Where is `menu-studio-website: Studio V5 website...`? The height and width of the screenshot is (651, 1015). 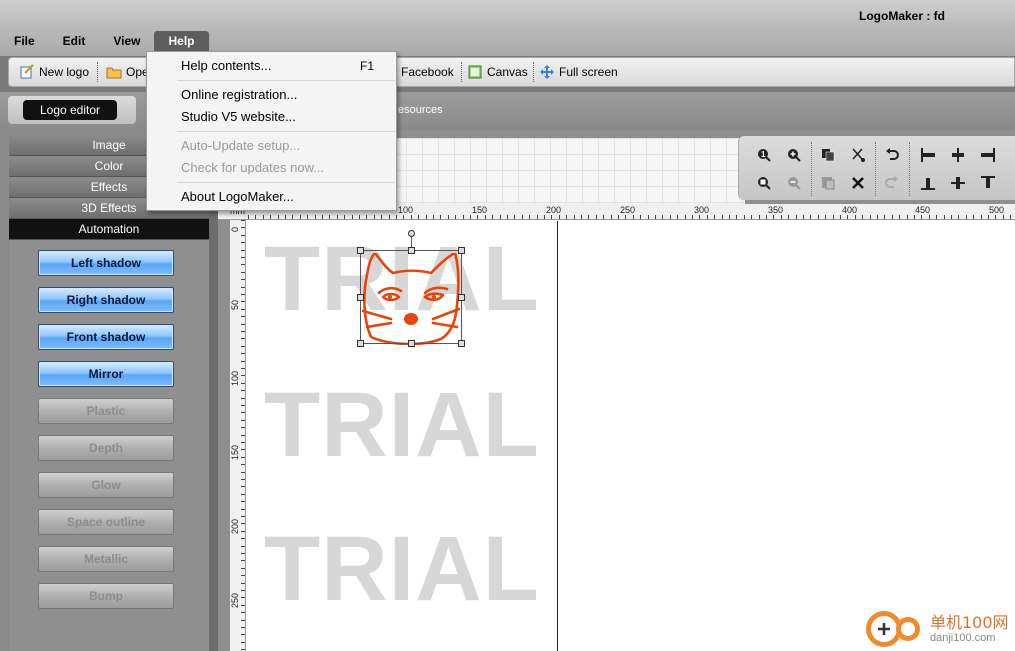 menu-studio-website: Studio V5 website... is located at coordinates (238, 116).